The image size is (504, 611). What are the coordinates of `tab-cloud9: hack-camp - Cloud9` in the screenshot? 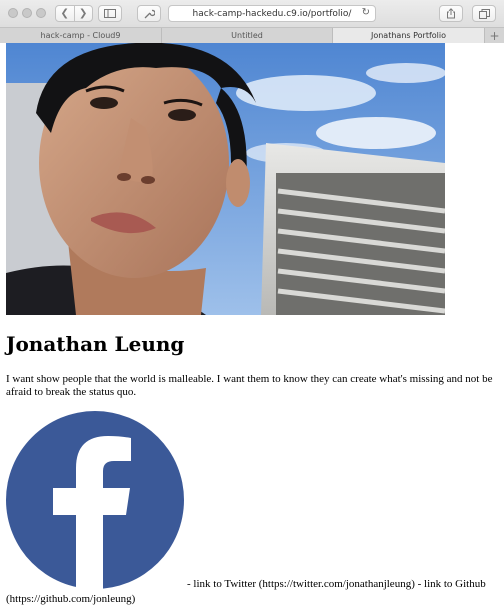 It's located at (81, 35).